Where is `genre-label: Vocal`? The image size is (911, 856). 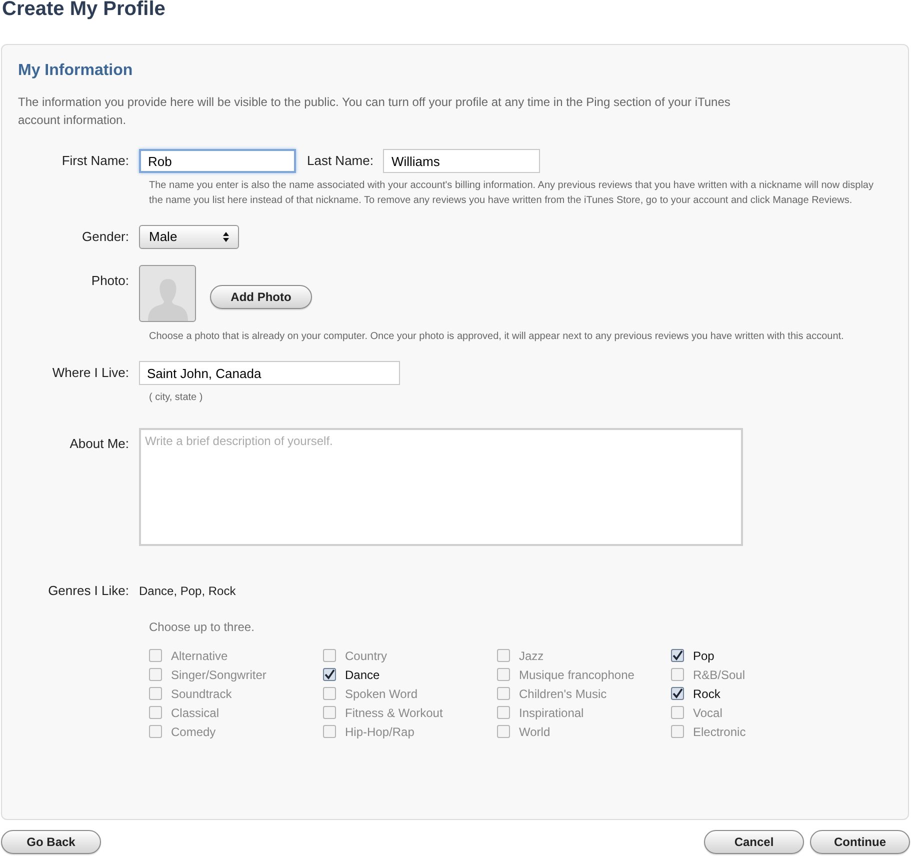
genre-label: Vocal is located at coordinates (707, 713).